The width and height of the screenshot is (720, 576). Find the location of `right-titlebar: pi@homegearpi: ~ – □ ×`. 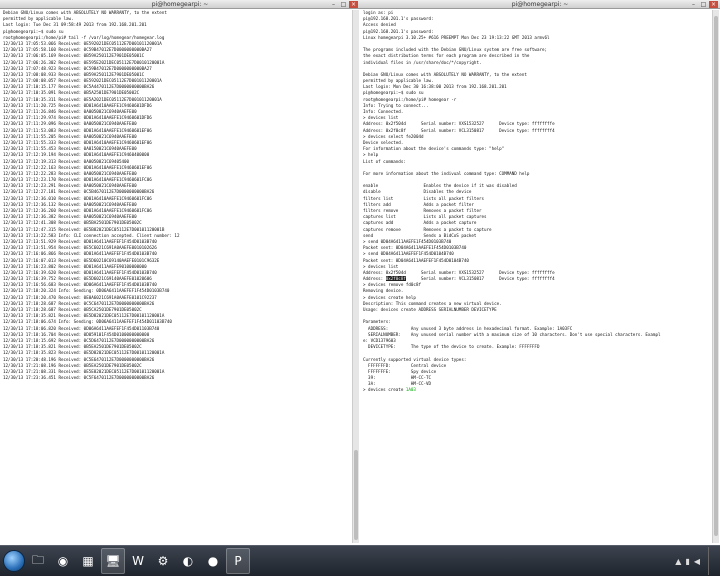

right-titlebar: pi@homegearpi: ~ – □ × is located at coordinates (540, 4).